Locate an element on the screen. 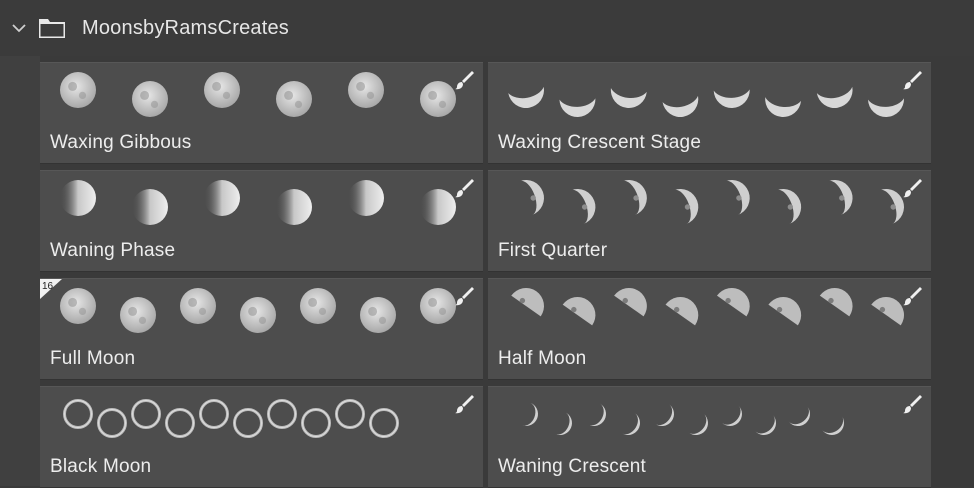 This screenshot has height=488, width=974. panel-gutter is located at coordinates (20, 271).